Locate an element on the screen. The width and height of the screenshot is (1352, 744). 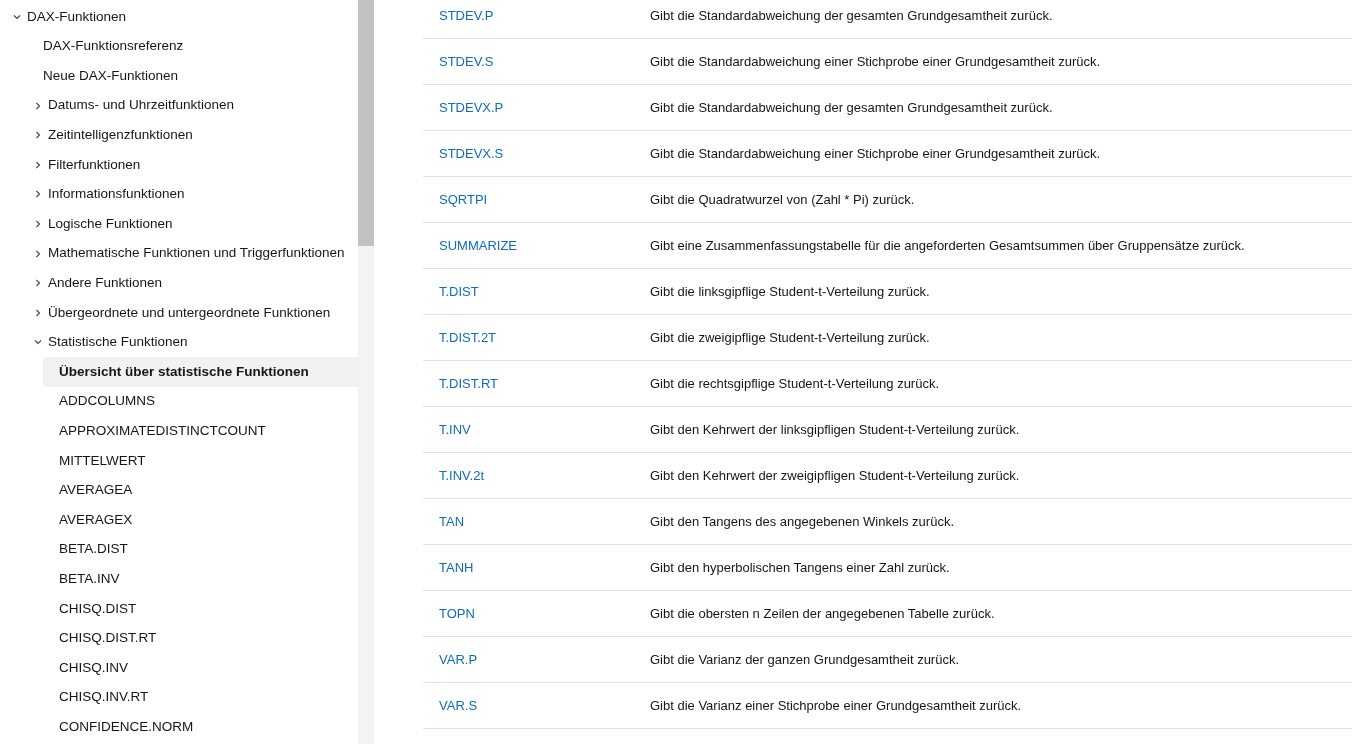
function-link: TOPN is located at coordinates (536, 613).